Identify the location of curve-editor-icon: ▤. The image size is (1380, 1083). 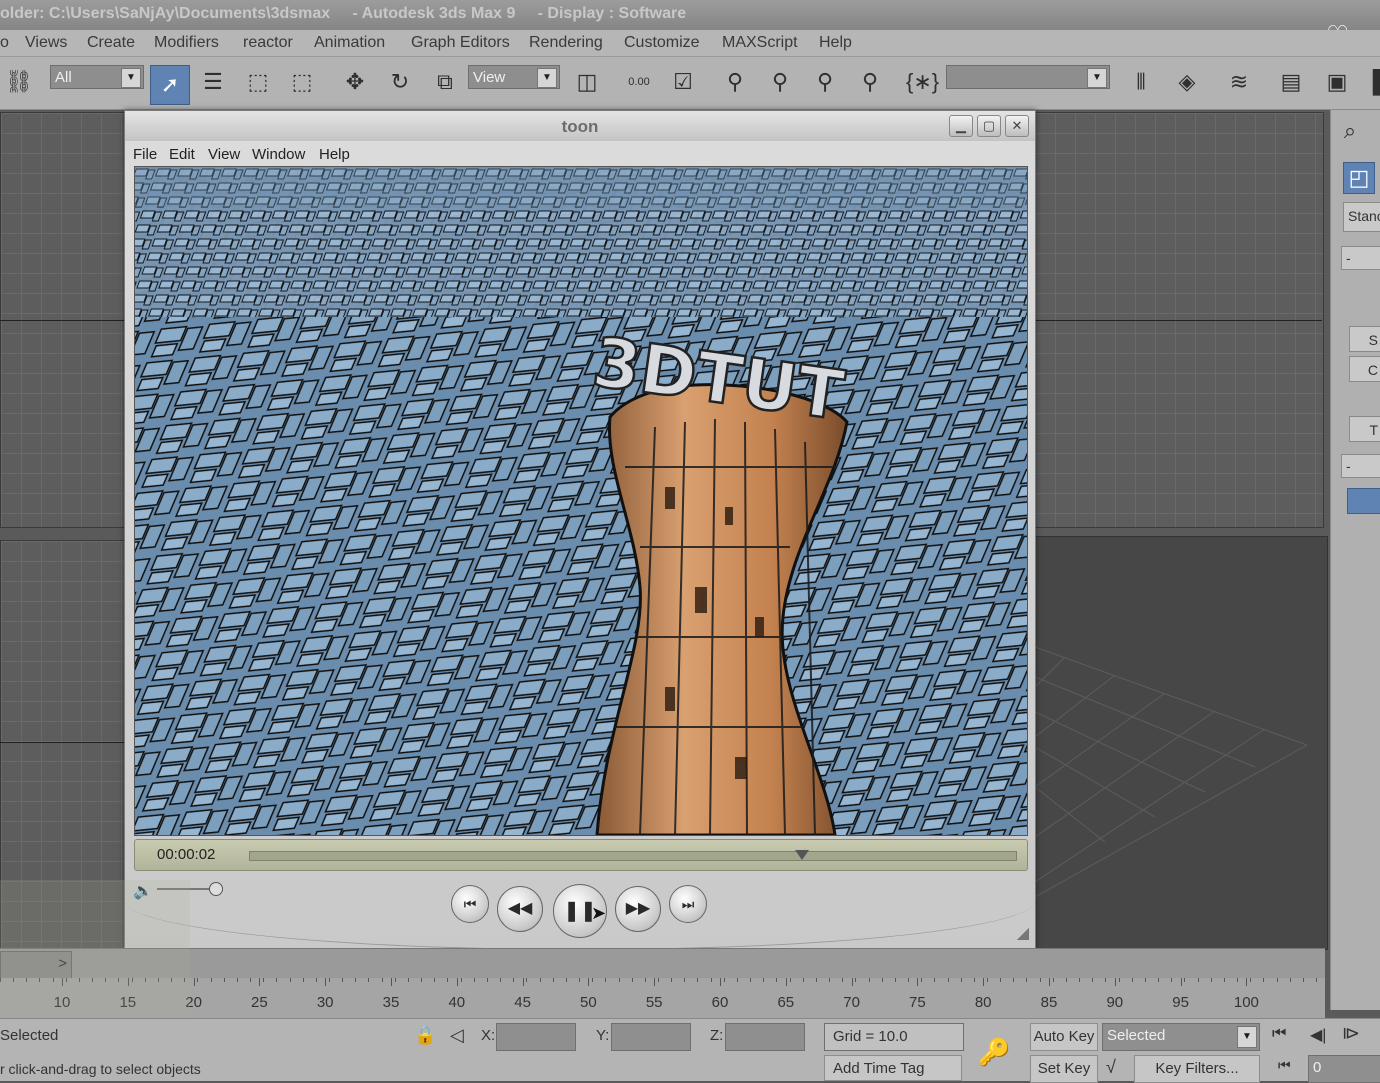
(1291, 82).